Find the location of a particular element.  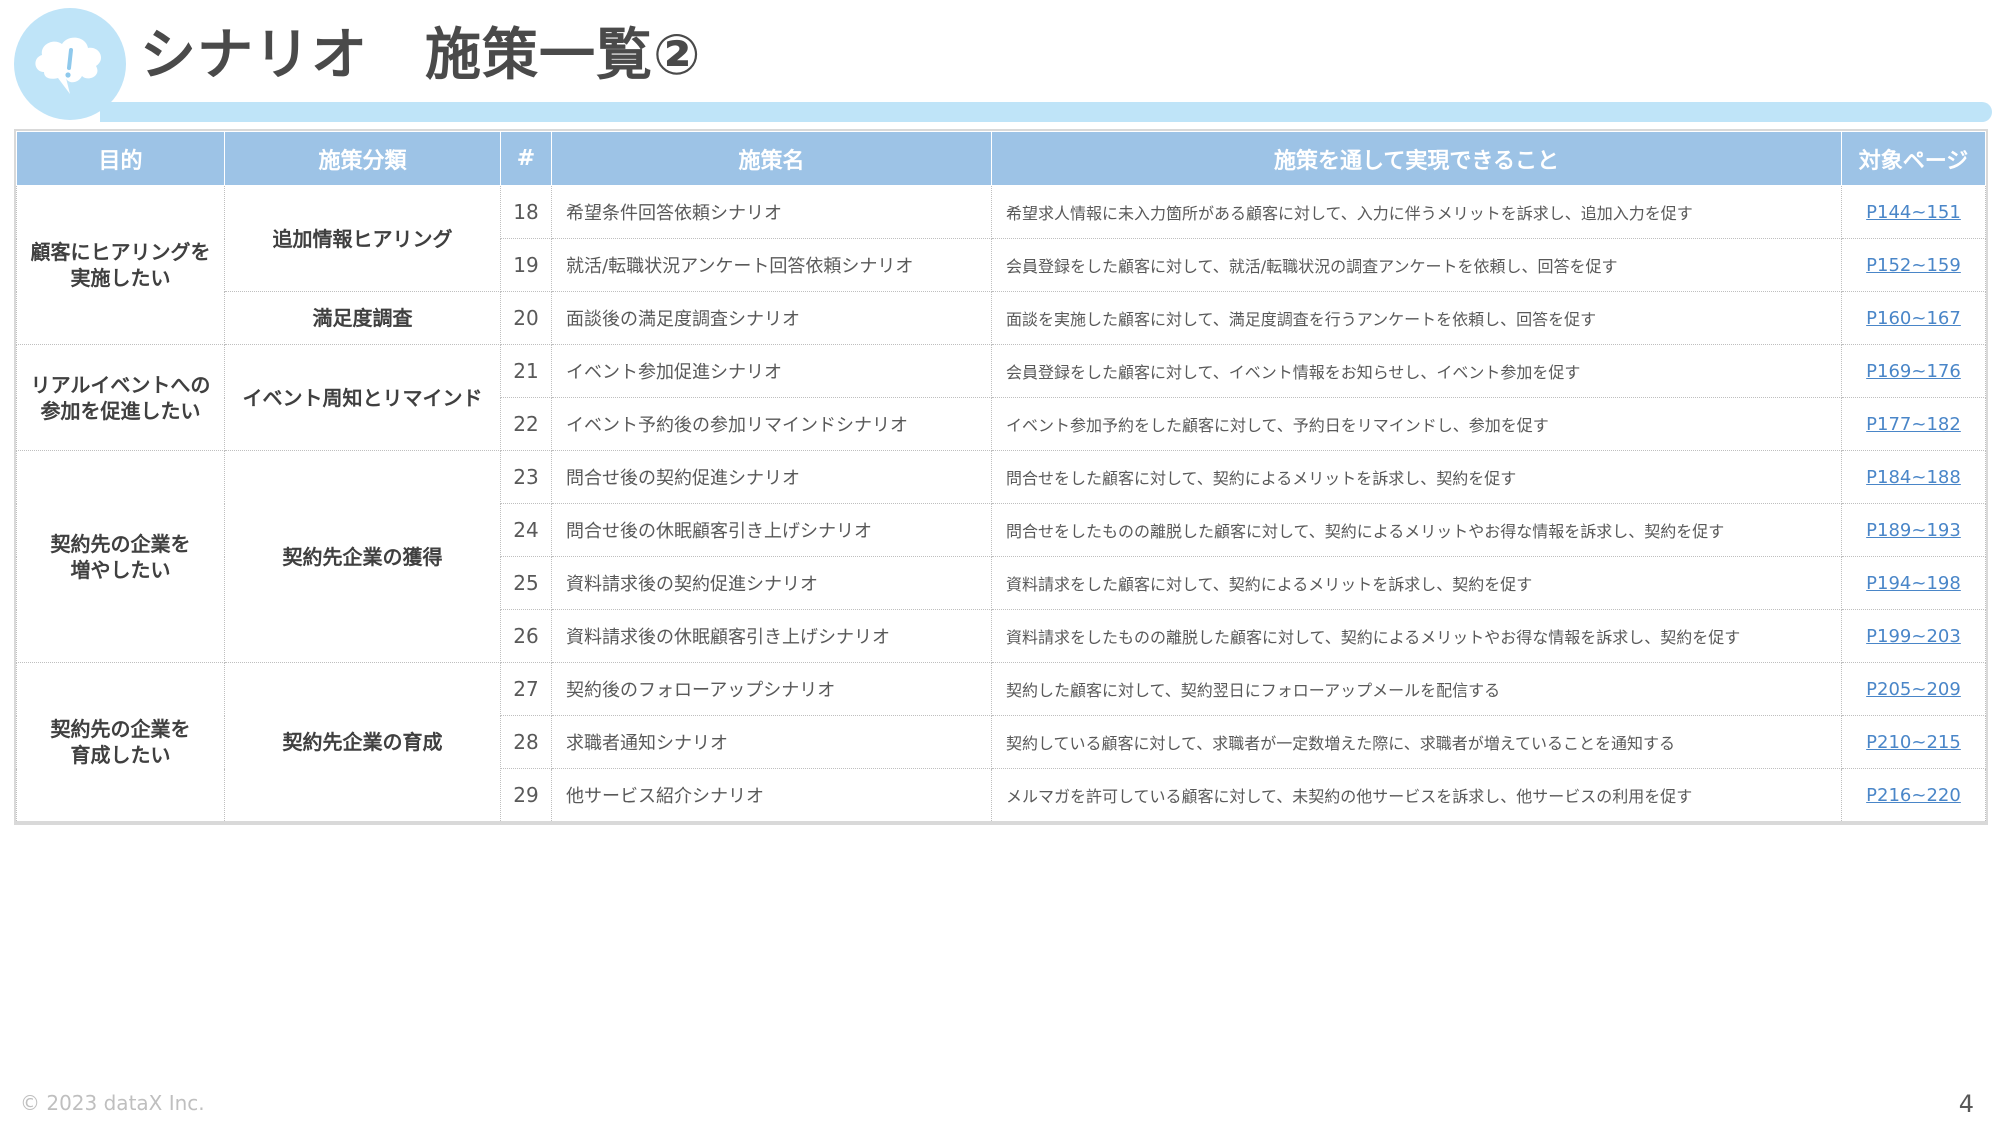

purpose-cell: 契約先の企業を 増やしたい is located at coordinates (120, 556).